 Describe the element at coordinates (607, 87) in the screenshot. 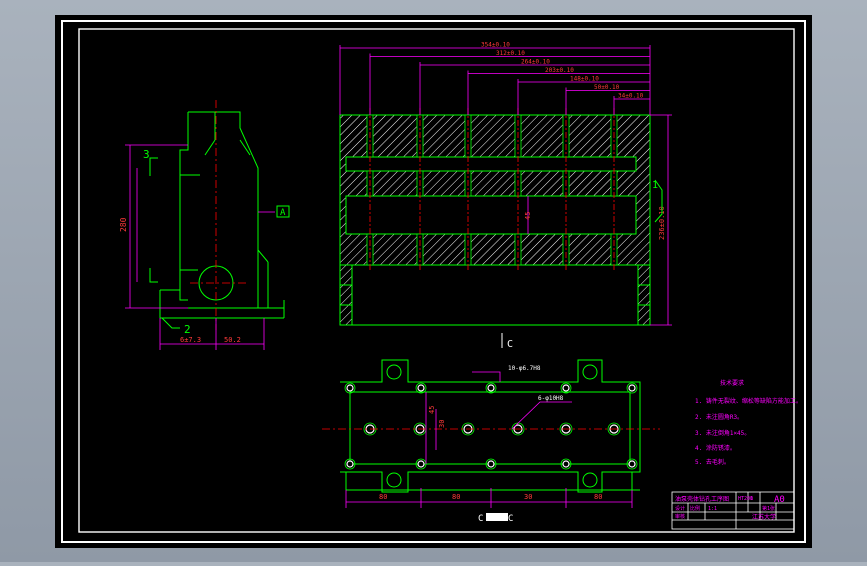

I see `dim-label: 50±0.10` at that location.